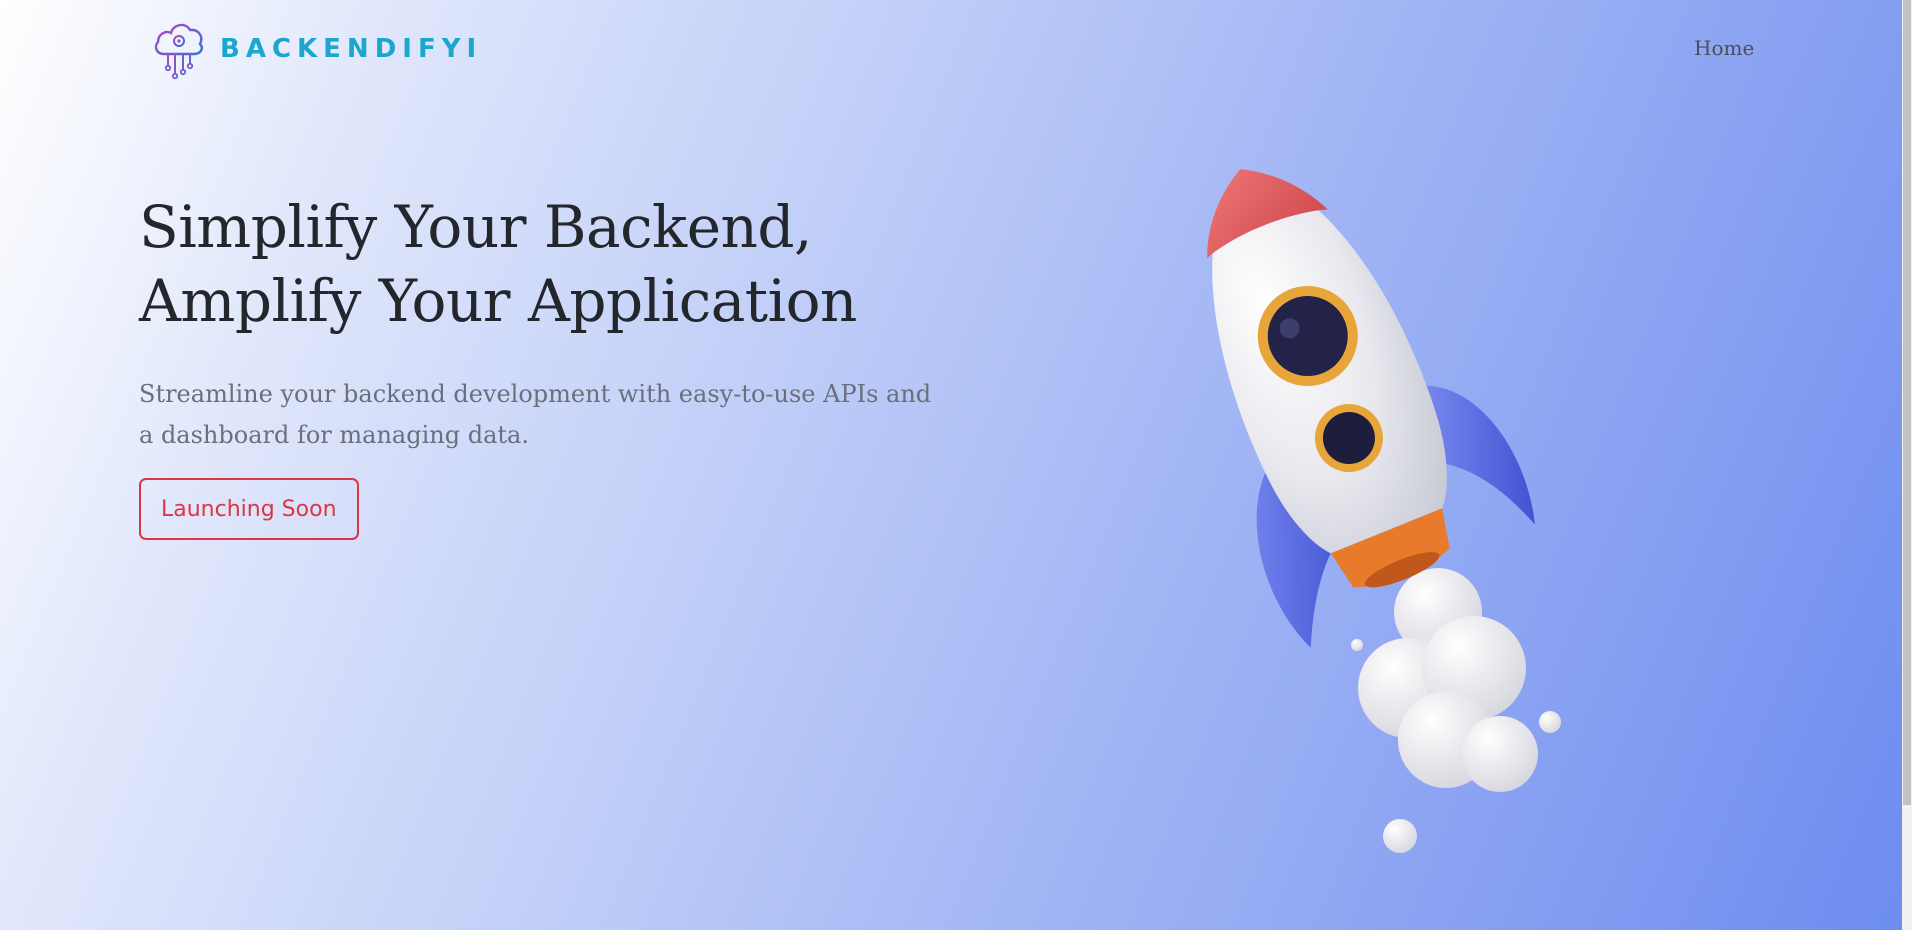  What do you see at coordinates (951, 48) in the screenshot?
I see `navbar: BACKENDIFYI Home` at bounding box center [951, 48].